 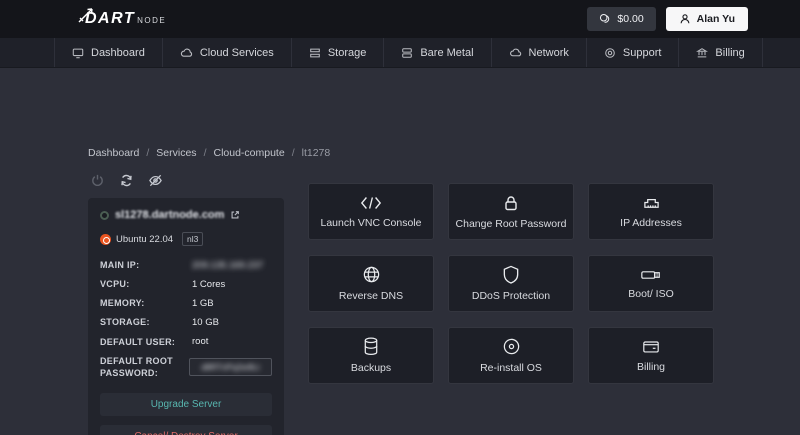 I want to click on boot-iso-card: Boot/ ISO, so click(x=651, y=283).